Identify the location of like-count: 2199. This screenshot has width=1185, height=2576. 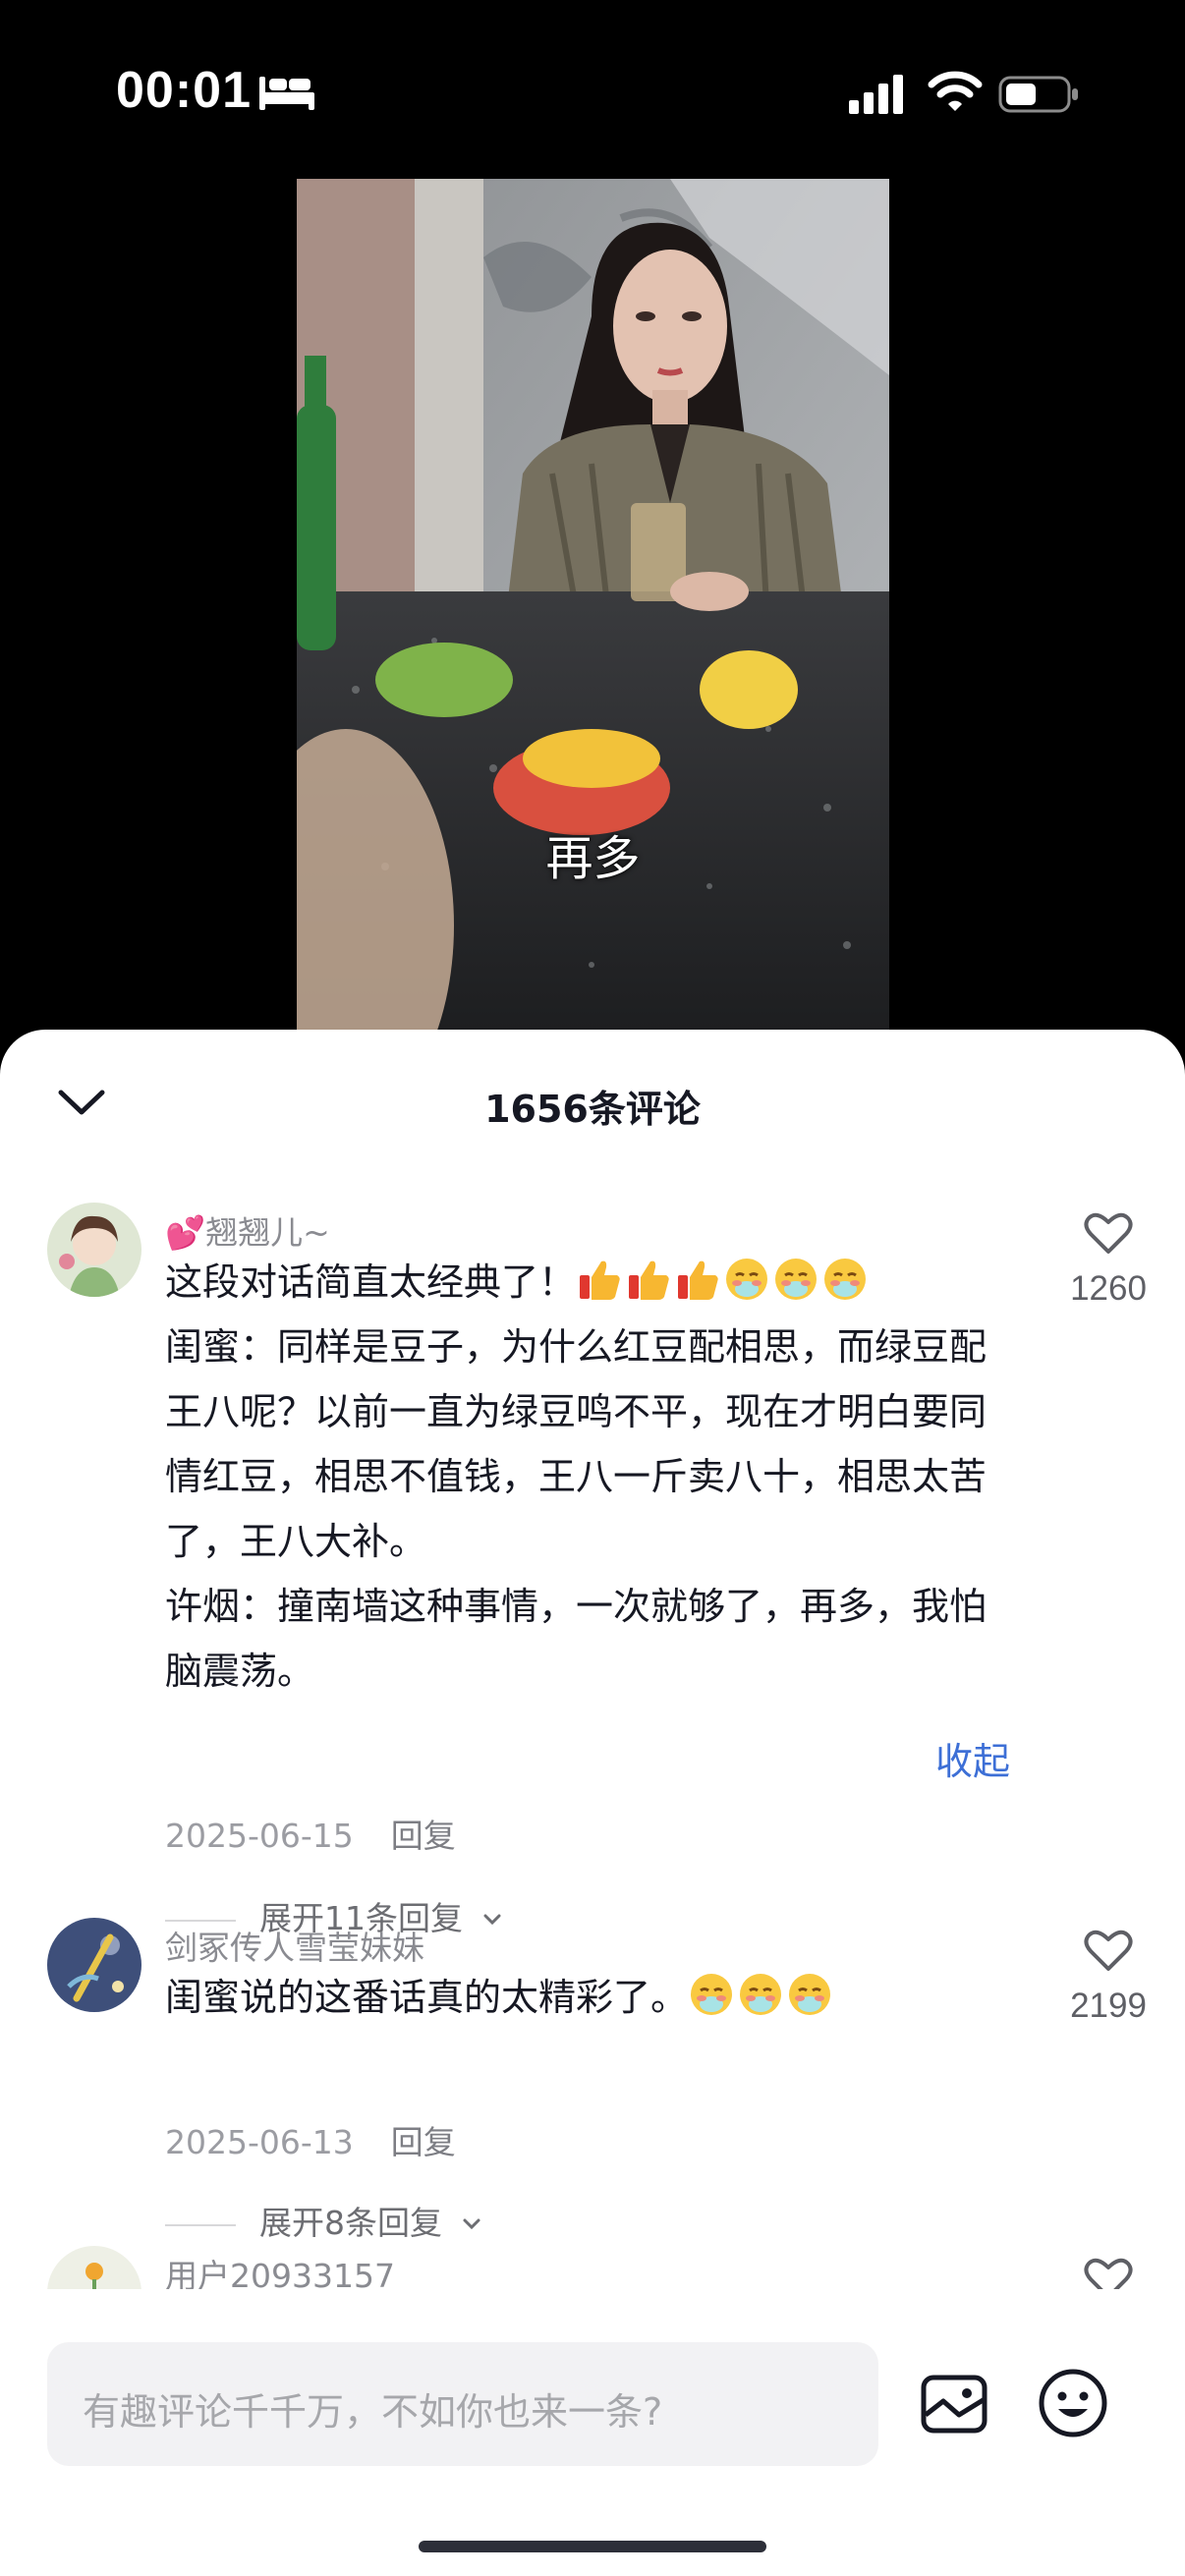
(1108, 2006).